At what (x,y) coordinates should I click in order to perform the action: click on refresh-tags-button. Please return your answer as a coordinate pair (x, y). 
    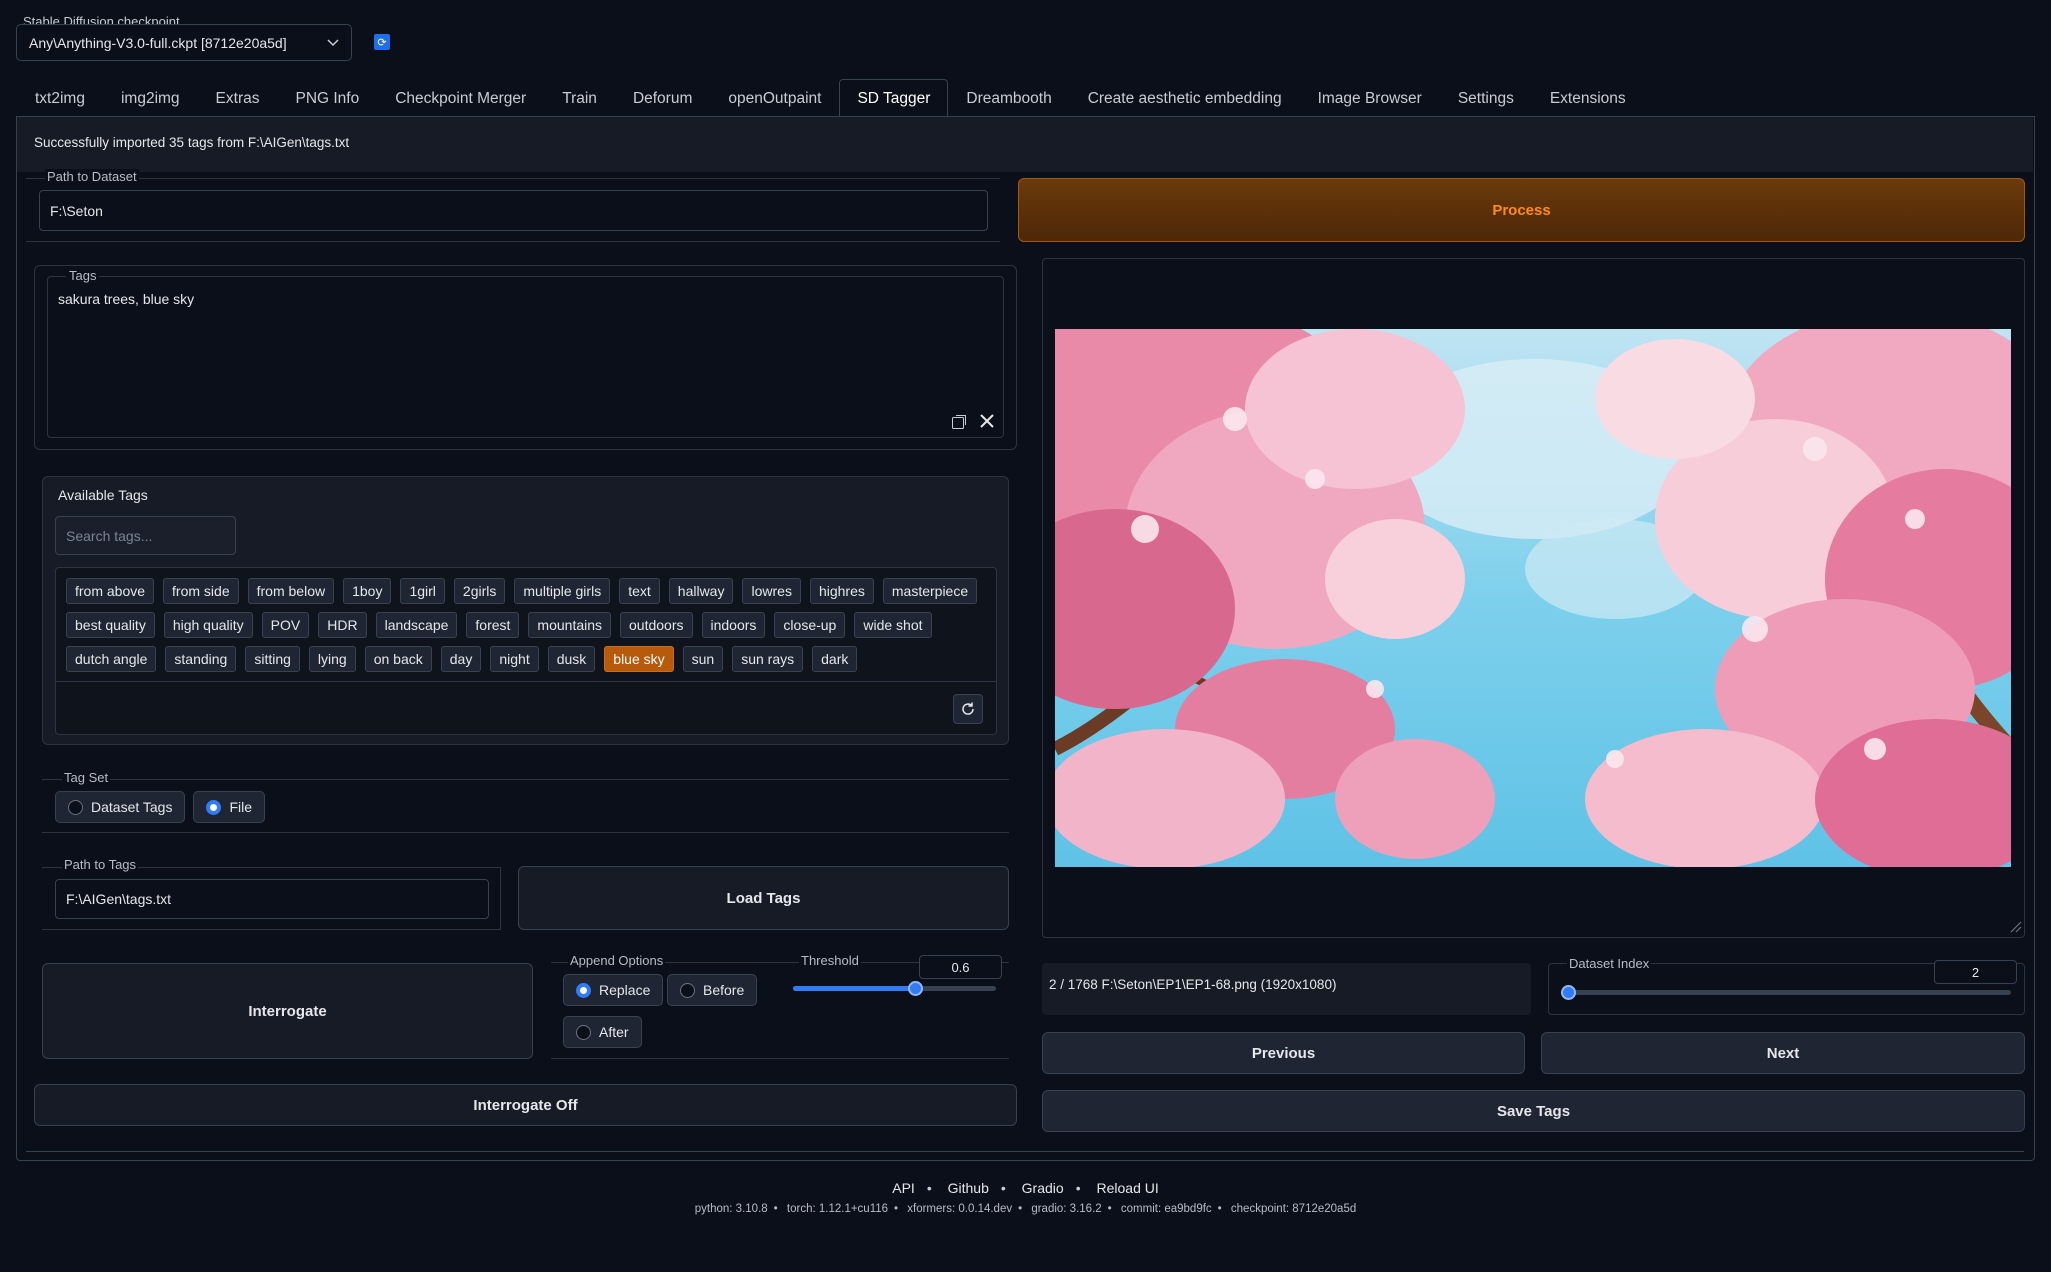
    Looking at the image, I should click on (968, 709).